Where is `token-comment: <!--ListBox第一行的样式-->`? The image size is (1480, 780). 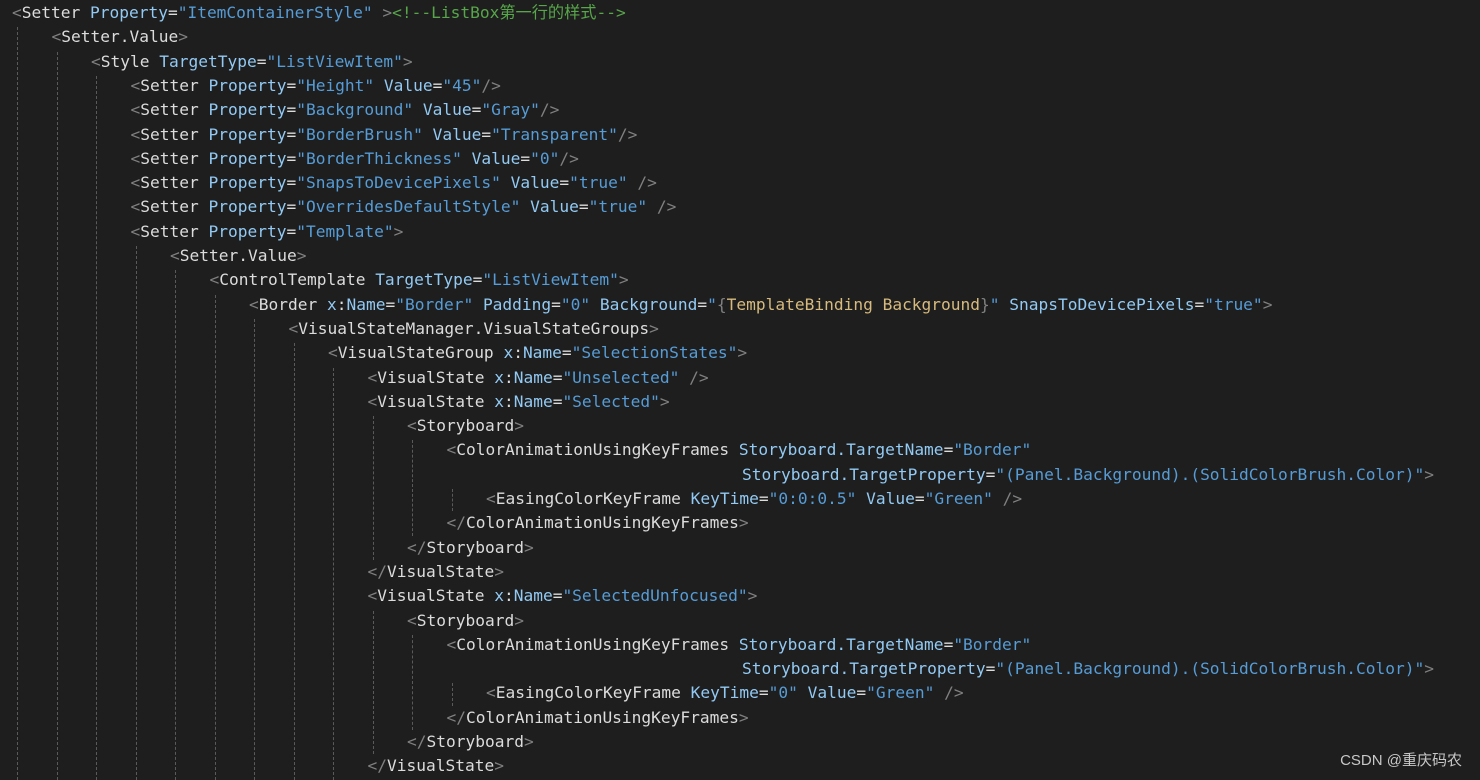
token-comment: <!--ListBox第一行的样式--> is located at coordinates (509, 12).